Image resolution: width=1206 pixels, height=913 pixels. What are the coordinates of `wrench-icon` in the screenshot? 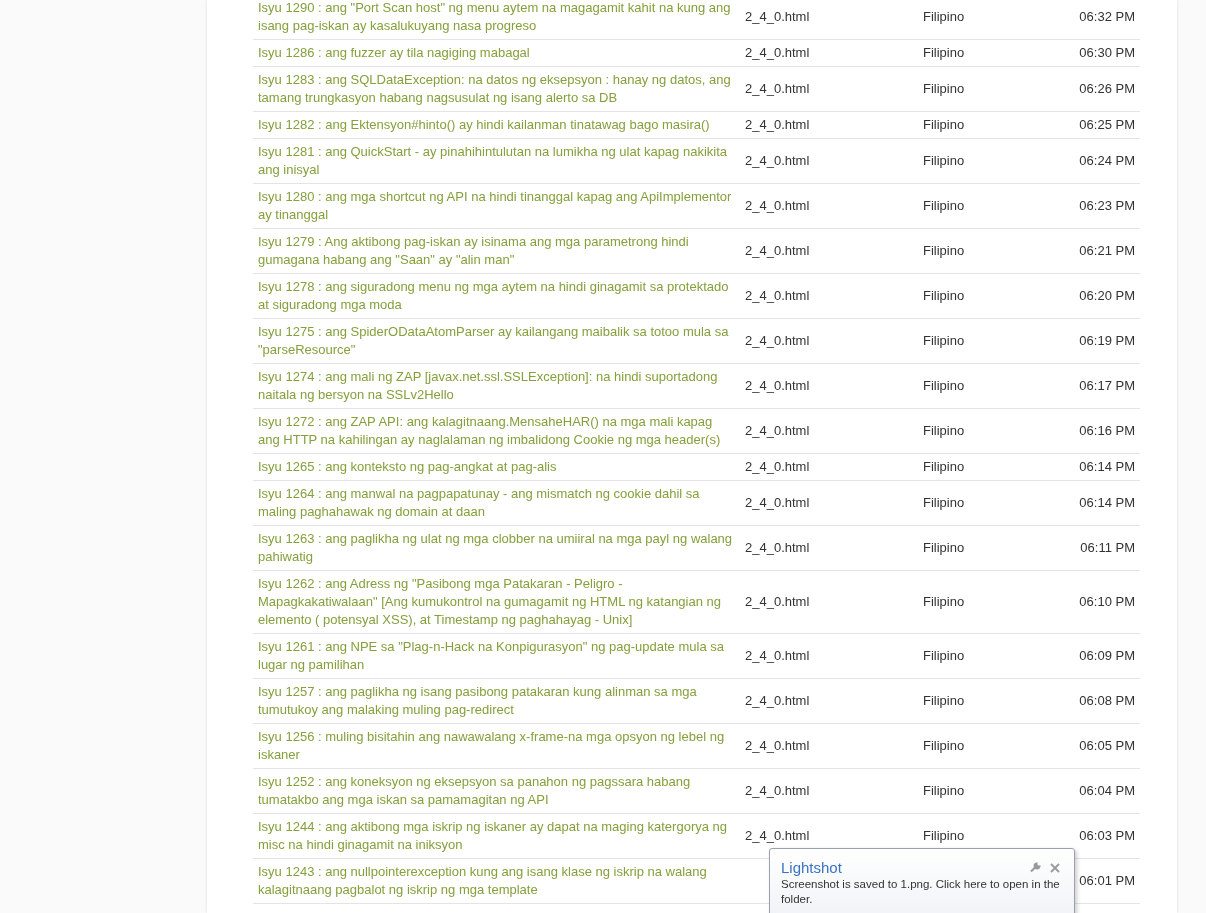 It's located at (1035, 867).